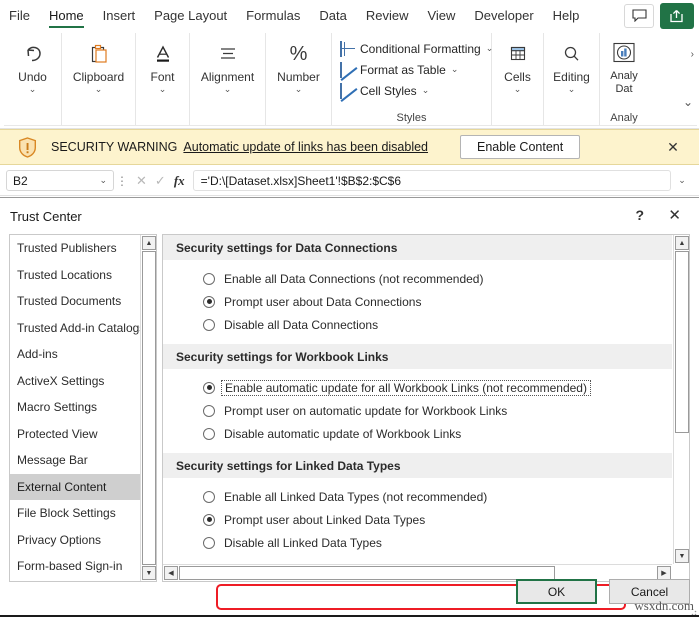 The height and width of the screenshot is (617, 699). What do you see at coordinates (75, 566) in the screenshot?
I see `sidebar-item-form-based-sign-in: Form-based Sign-in` at bounding box center [75, 566].